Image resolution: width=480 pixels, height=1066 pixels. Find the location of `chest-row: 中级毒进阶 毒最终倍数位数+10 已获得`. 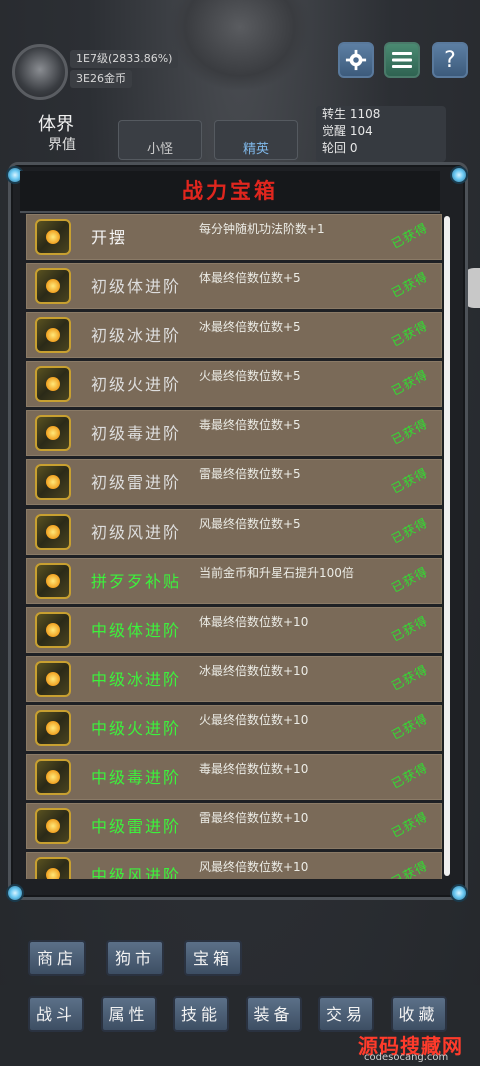

chest-row: 中级毒进阶 毒最终倍数位数+10 已获得 is located at coordinates (234, 777).